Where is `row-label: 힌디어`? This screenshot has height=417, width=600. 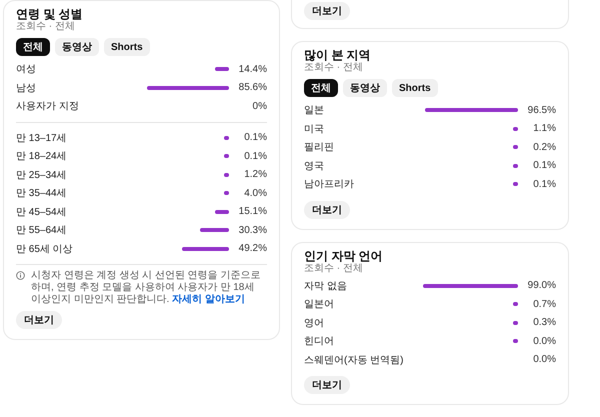 row-label: 힌디어 is located at coordinates (319, 341).